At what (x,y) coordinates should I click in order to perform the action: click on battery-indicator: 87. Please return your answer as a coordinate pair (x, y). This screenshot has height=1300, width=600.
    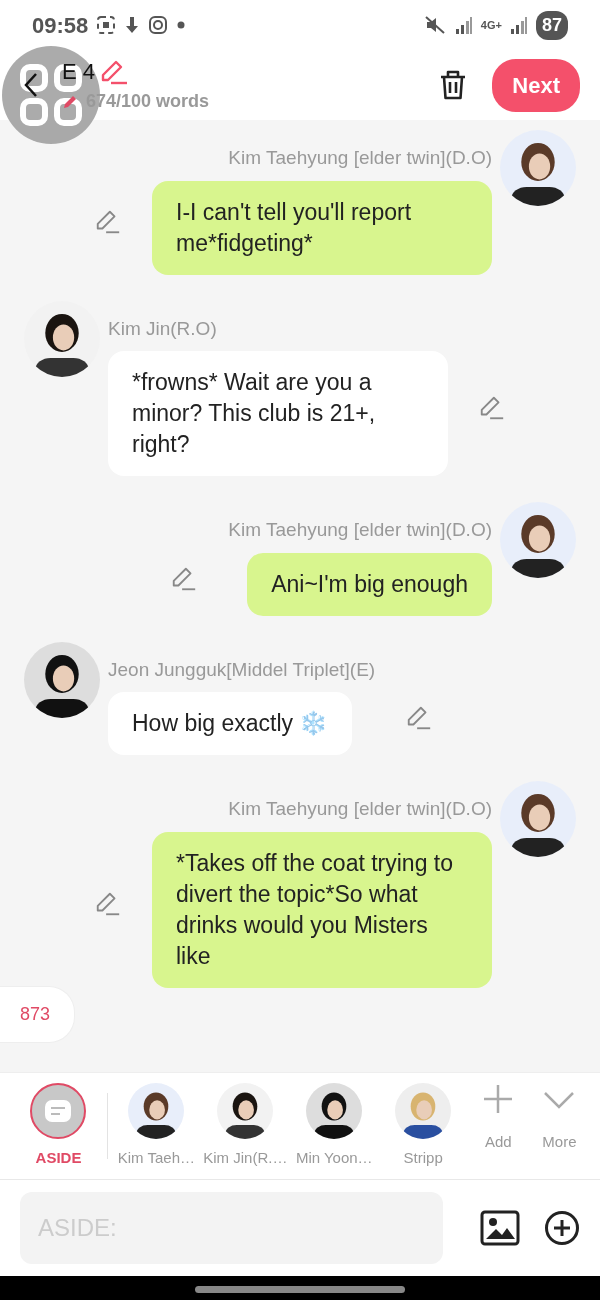
    Looking at the image, I should click on (551, 25).